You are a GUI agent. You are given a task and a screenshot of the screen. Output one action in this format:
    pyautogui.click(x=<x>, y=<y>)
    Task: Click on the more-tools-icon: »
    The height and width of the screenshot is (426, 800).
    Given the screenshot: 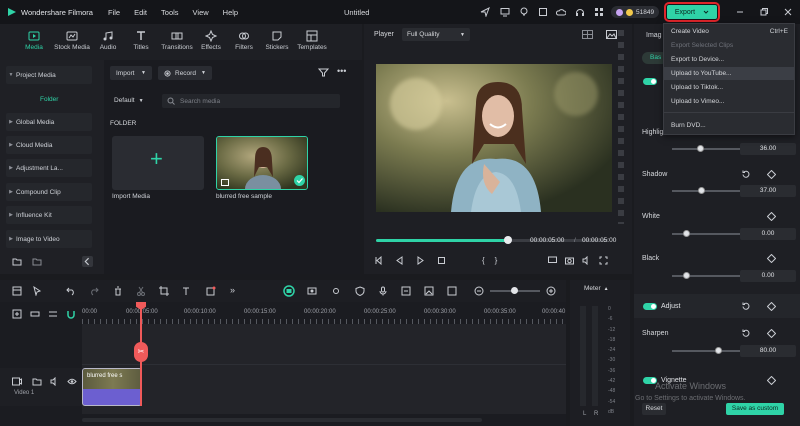 What is the action you would take?
    pyautogui.click(x=232, y=290)
    